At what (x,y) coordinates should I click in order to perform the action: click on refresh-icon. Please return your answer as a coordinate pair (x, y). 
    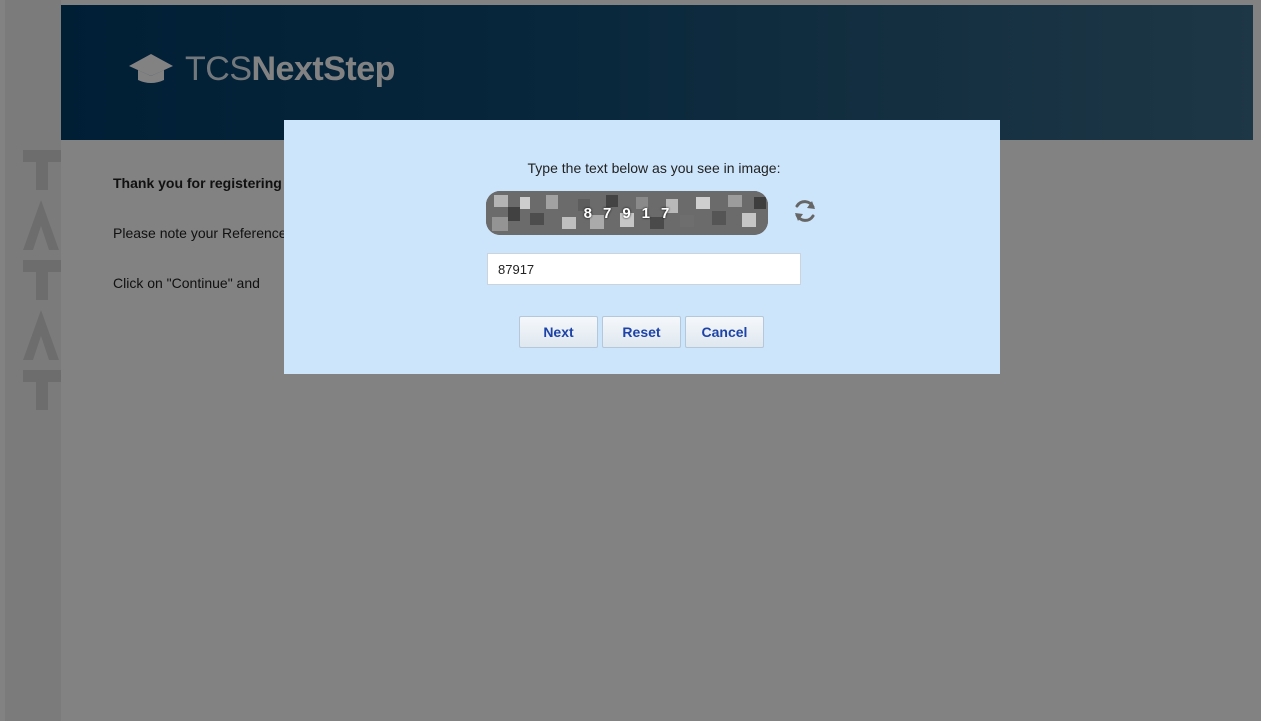
    Looking at the image, I should click on (805, 213).